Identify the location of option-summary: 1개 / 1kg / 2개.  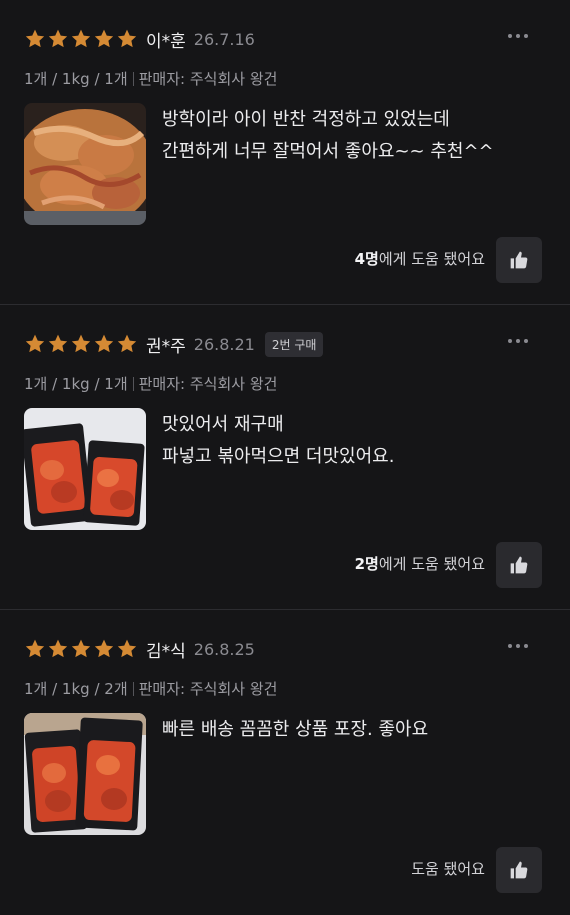
(76, 689).